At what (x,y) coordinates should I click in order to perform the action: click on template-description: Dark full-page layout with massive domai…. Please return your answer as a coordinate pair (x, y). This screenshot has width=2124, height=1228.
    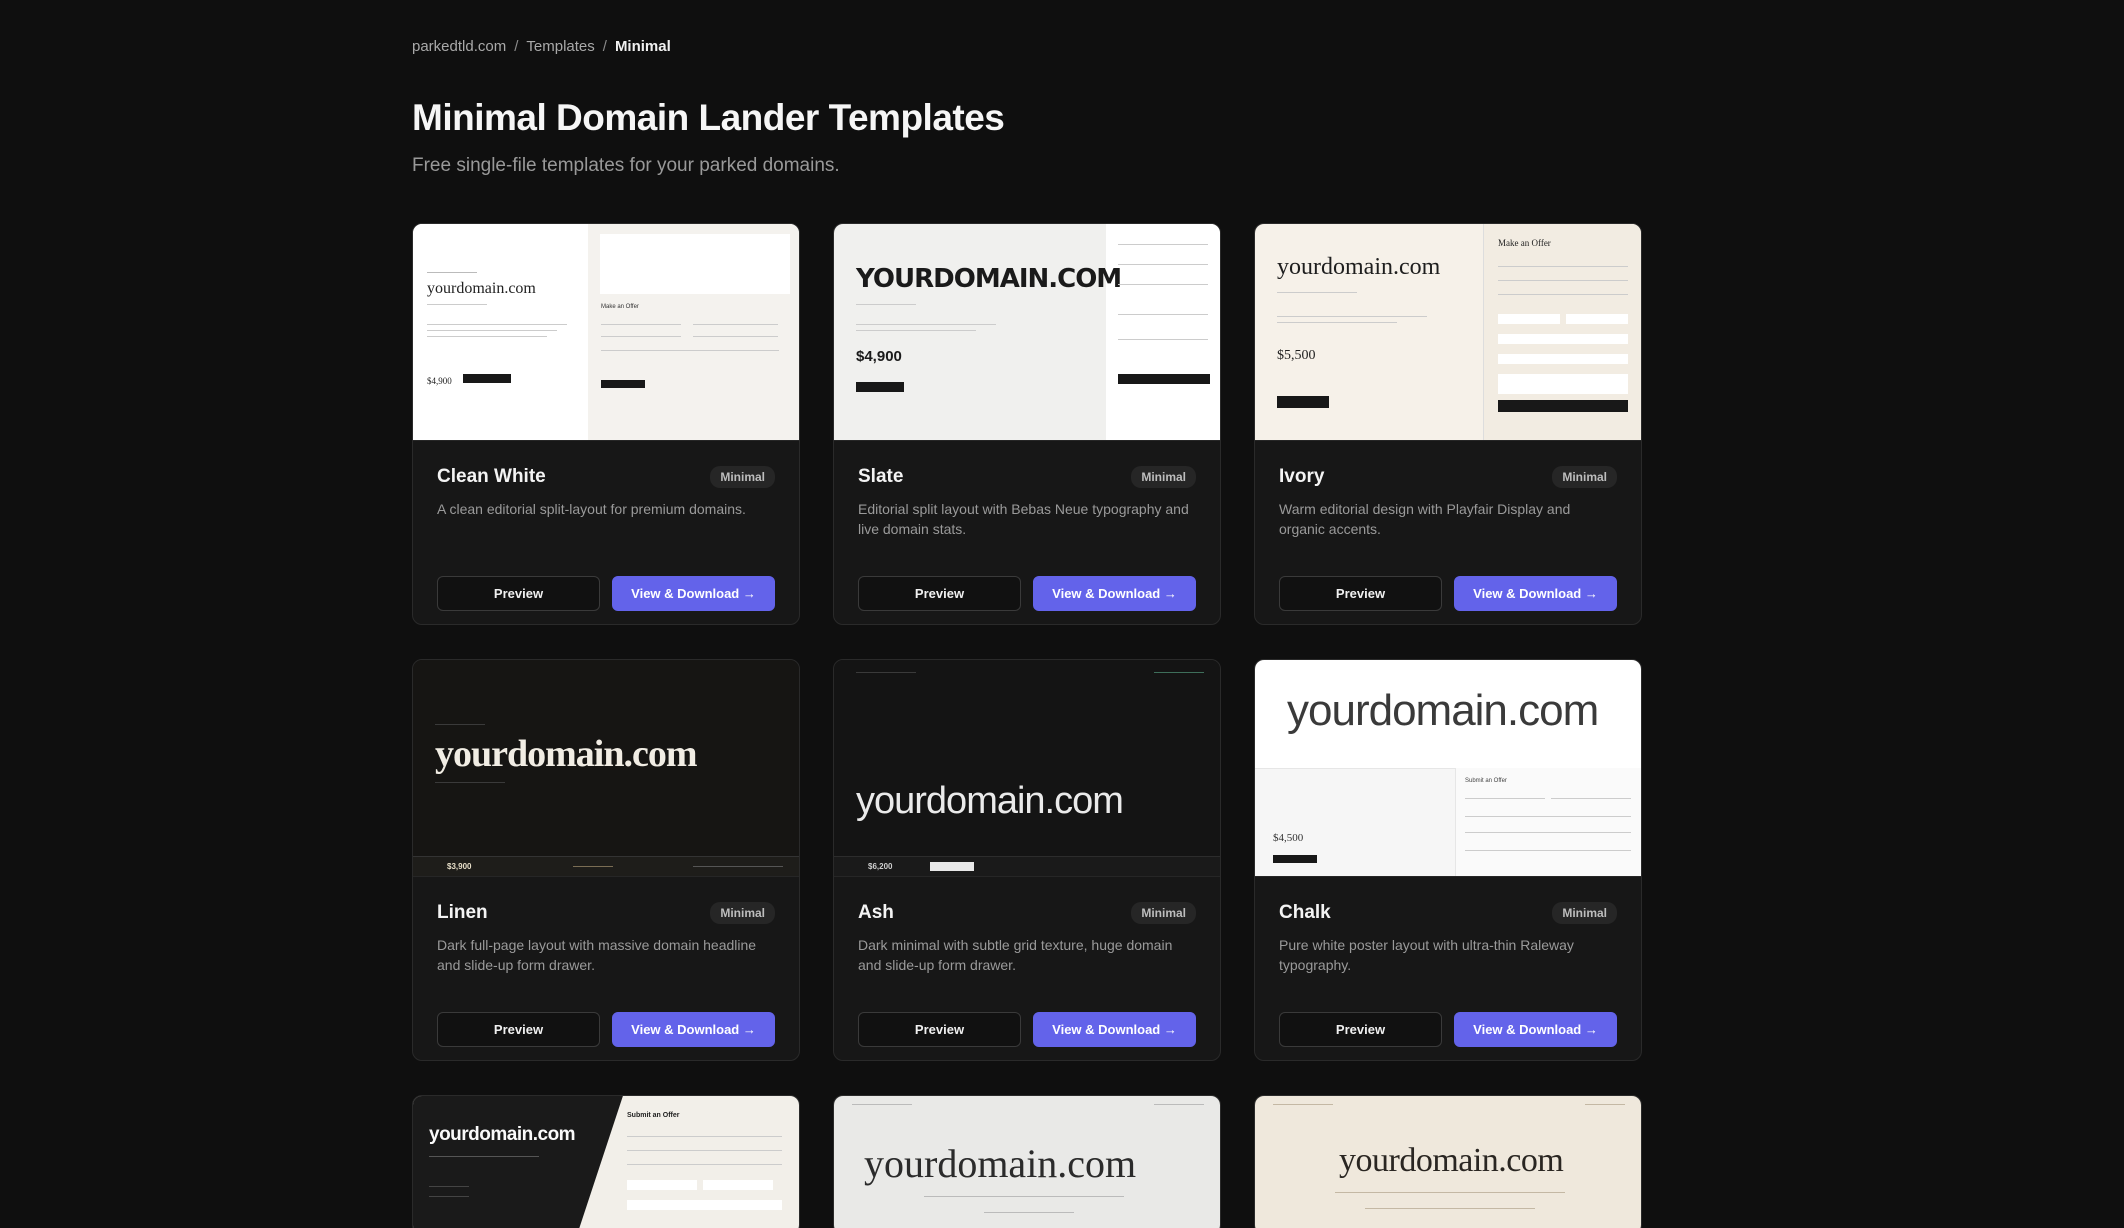
    Looking at the image, I should click on (597, 954).